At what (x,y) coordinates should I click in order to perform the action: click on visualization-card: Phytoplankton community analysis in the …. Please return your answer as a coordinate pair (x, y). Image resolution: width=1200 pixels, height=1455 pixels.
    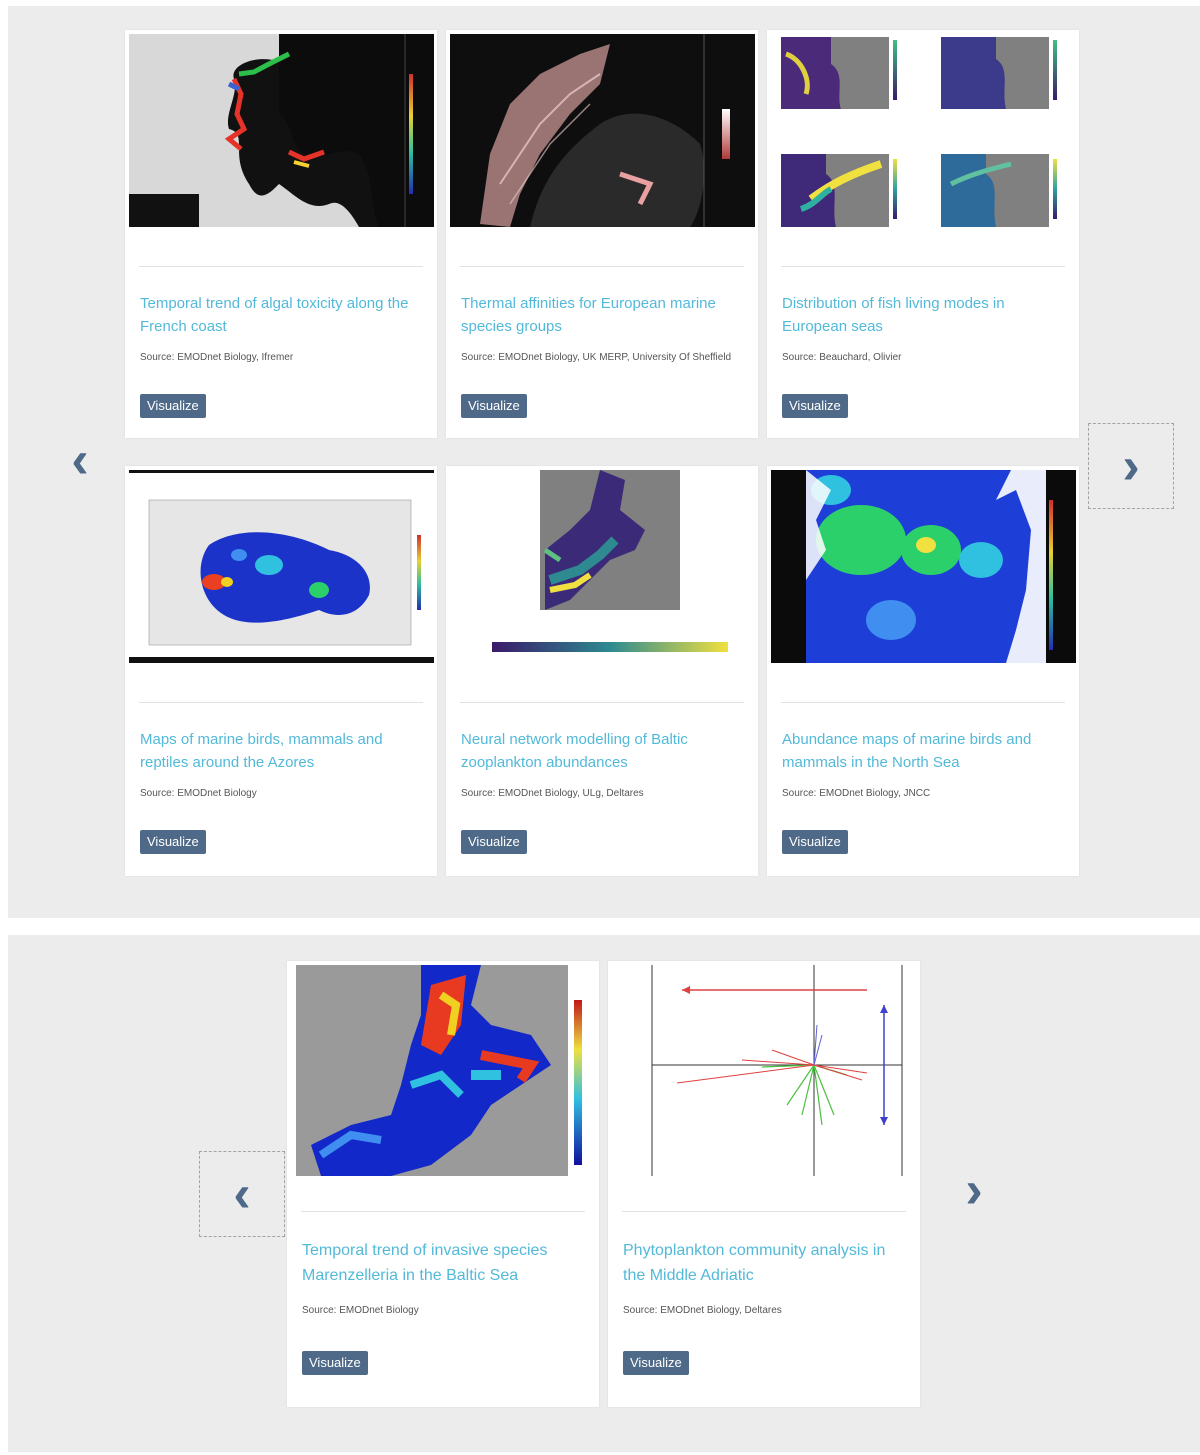
    Looking at the image, I should click on (764, 1184).